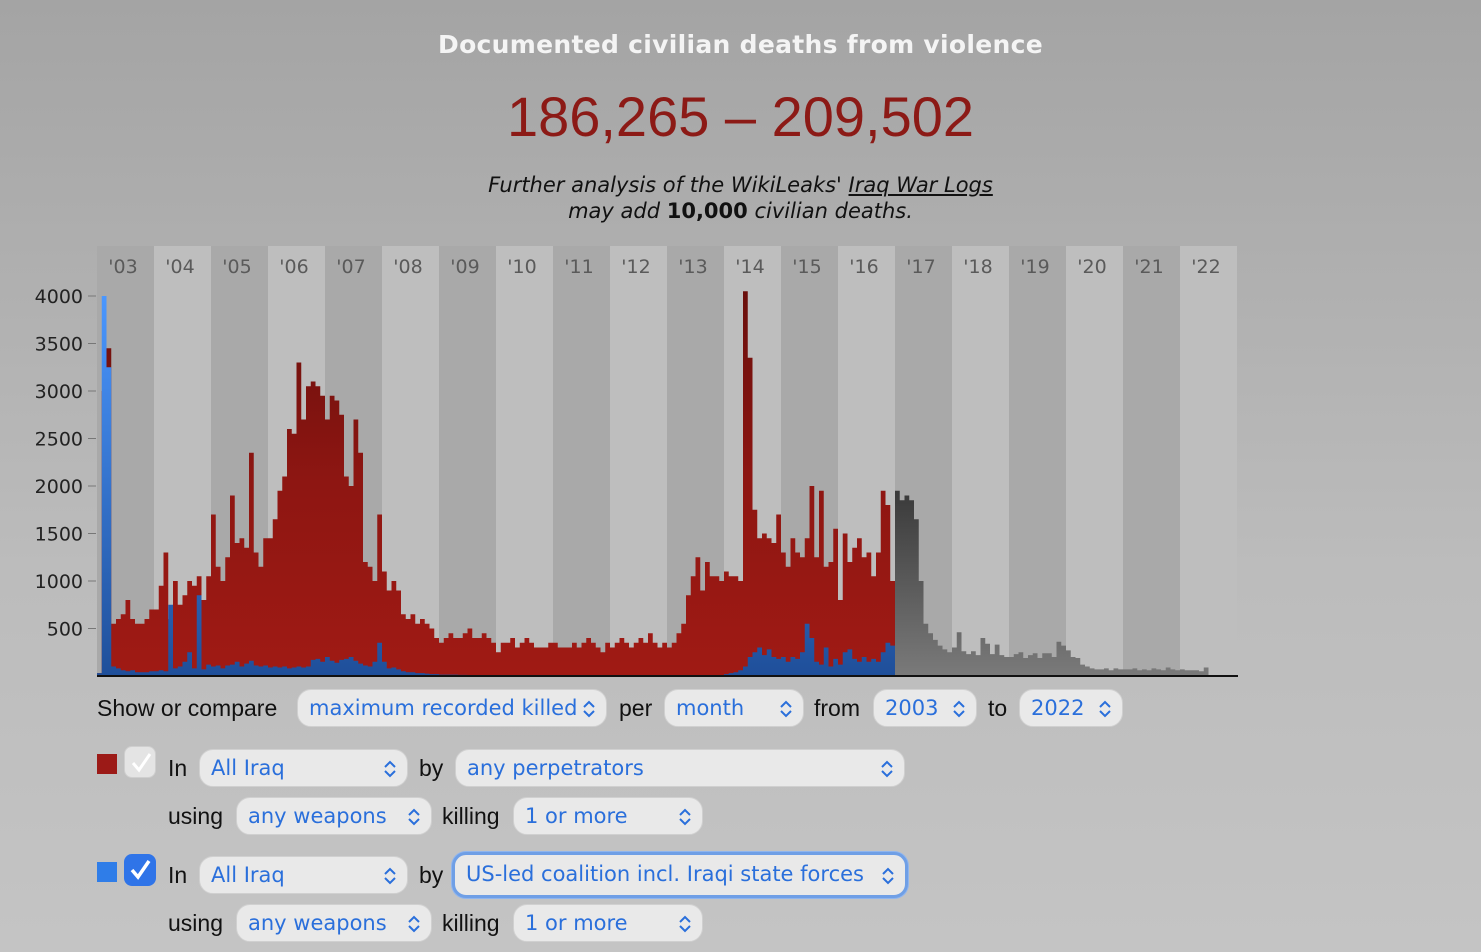 Image resolution: width=1481 pixels, height=952 pixels. I want to click on x-tick-label: '10, so click(521, 267).